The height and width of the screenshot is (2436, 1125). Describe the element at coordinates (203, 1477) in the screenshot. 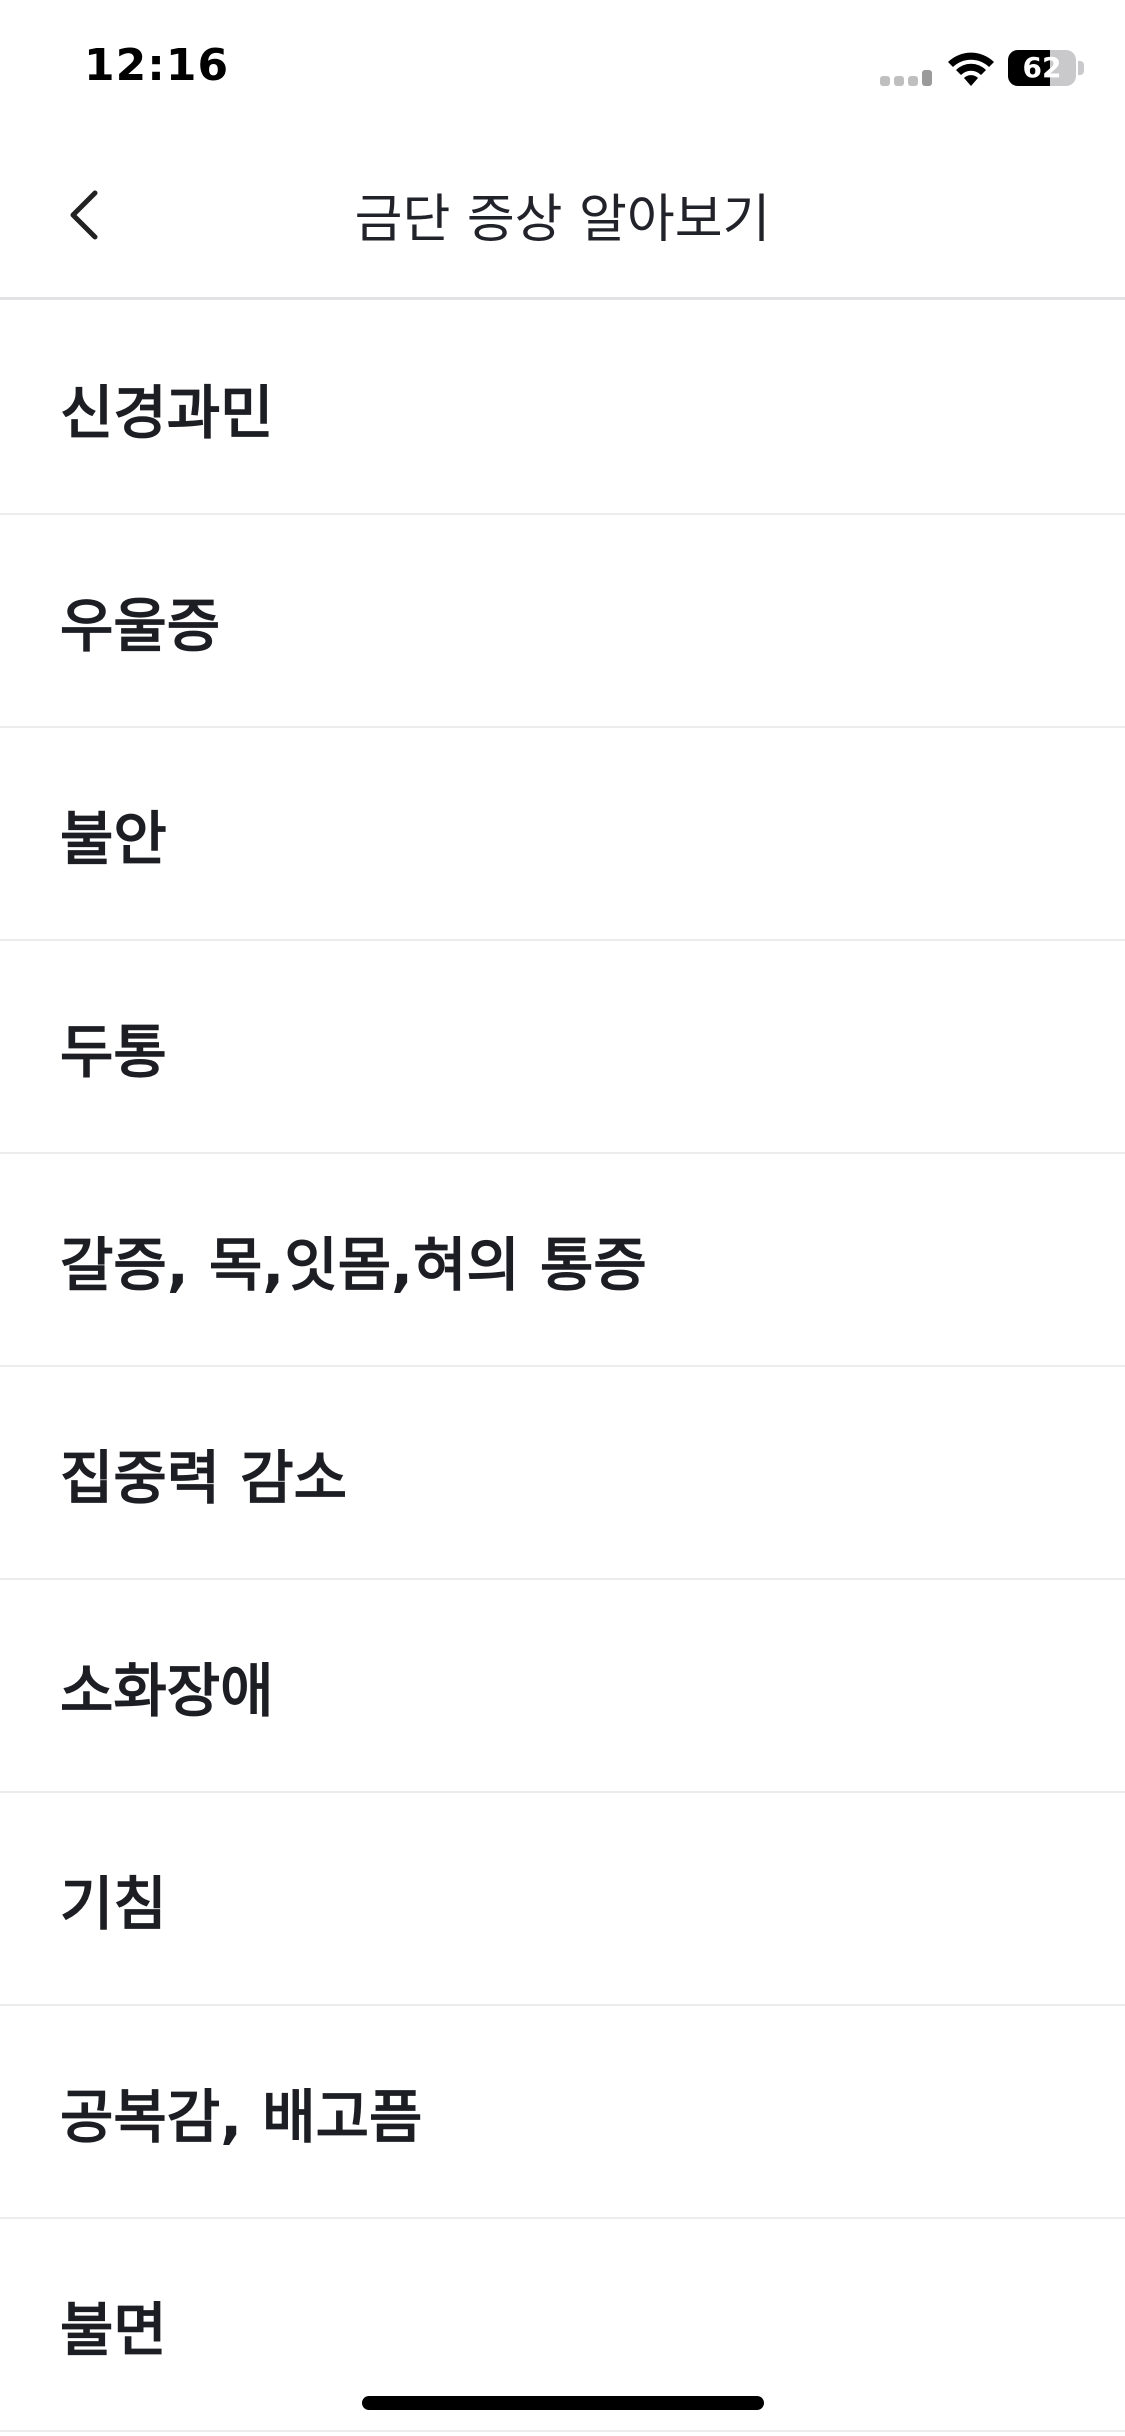

I see `list-item-label: 집중력 감소` at that location.